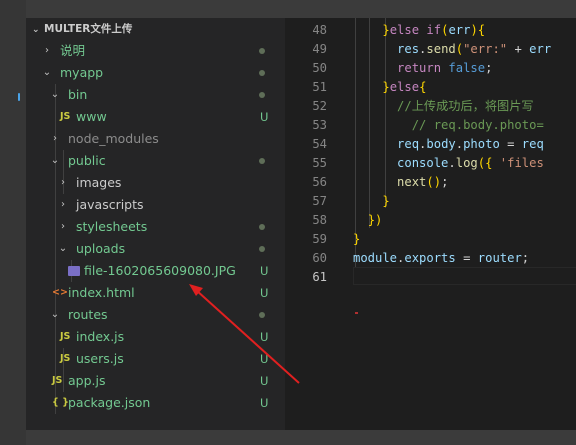 The image size is (576, 445). I want to click on line-number: 50, so click(319, 68).